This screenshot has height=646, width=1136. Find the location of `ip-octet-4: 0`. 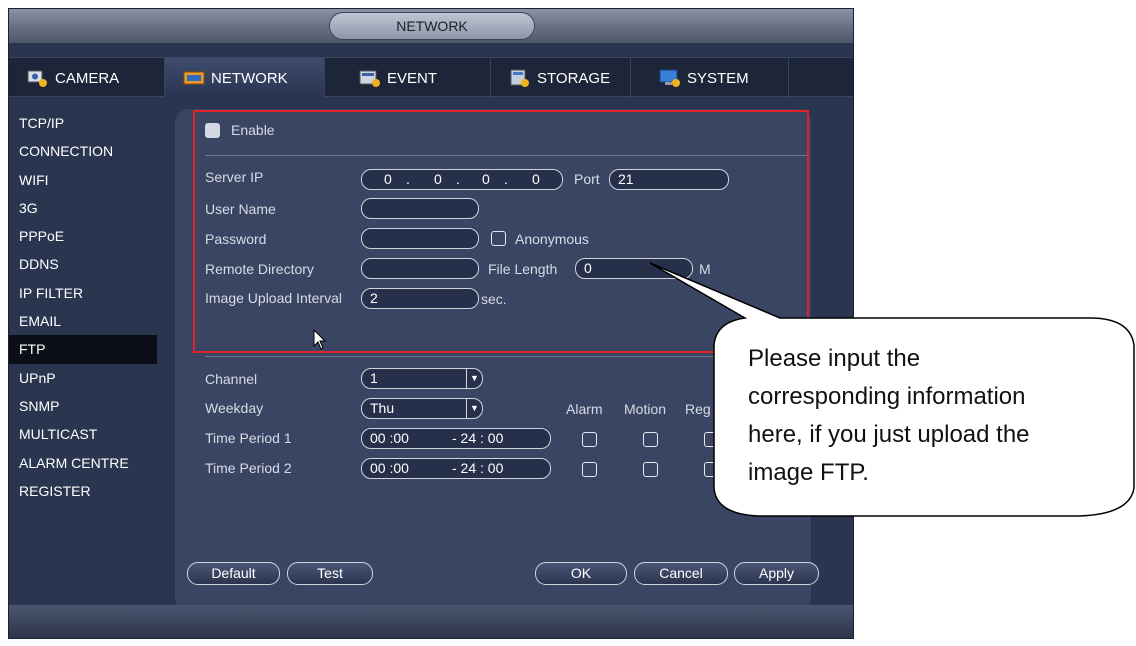

ip-octet-4: 0 is located at coordinates (536, 179).